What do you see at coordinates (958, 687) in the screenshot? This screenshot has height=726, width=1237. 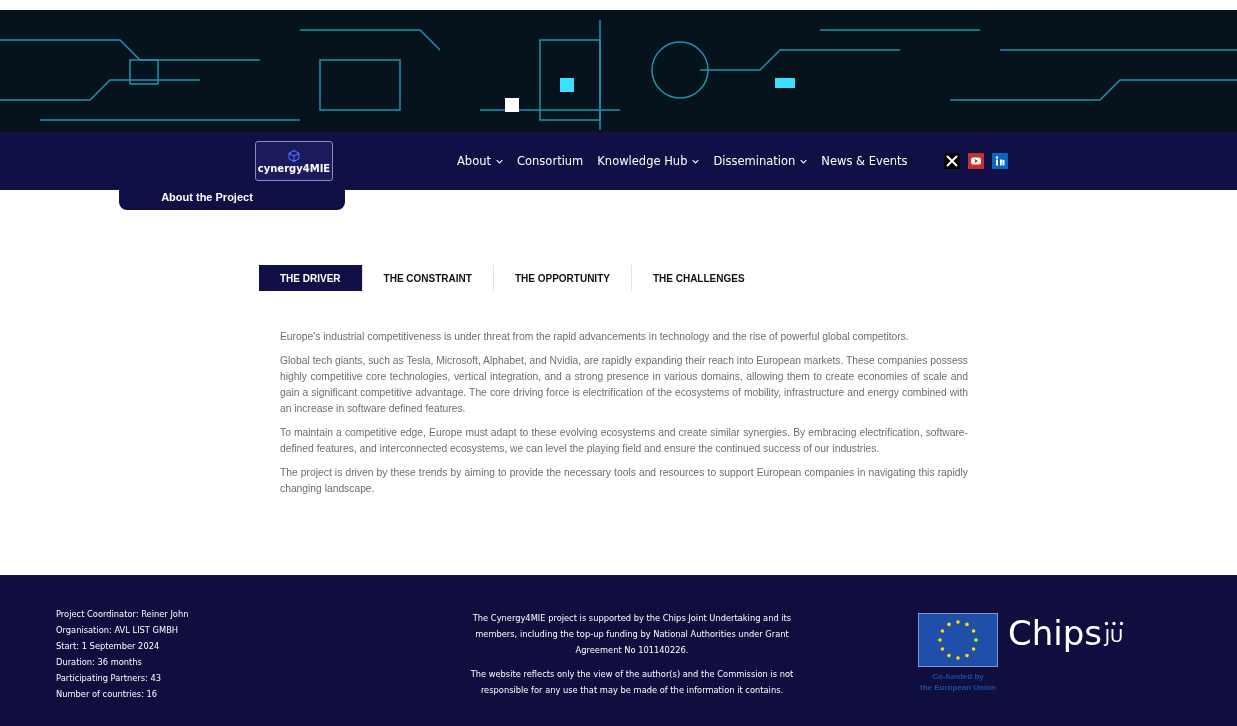 I see `eu-caption: the European Union` at bounding box center [958, 687].